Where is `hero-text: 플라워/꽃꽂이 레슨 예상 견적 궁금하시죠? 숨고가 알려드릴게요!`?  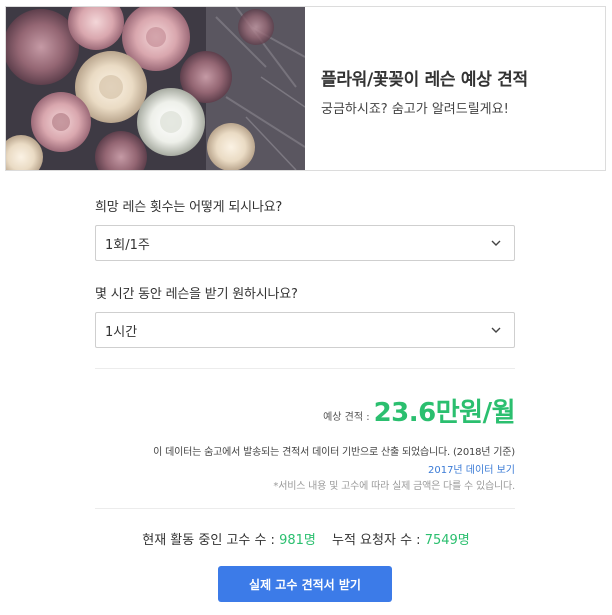 hero-text: 플라워/꽃꽂이 레슨 예상 견적 궁금하시죠? 숨고가 알려드릴게요! is located at coordinates (455, 88).